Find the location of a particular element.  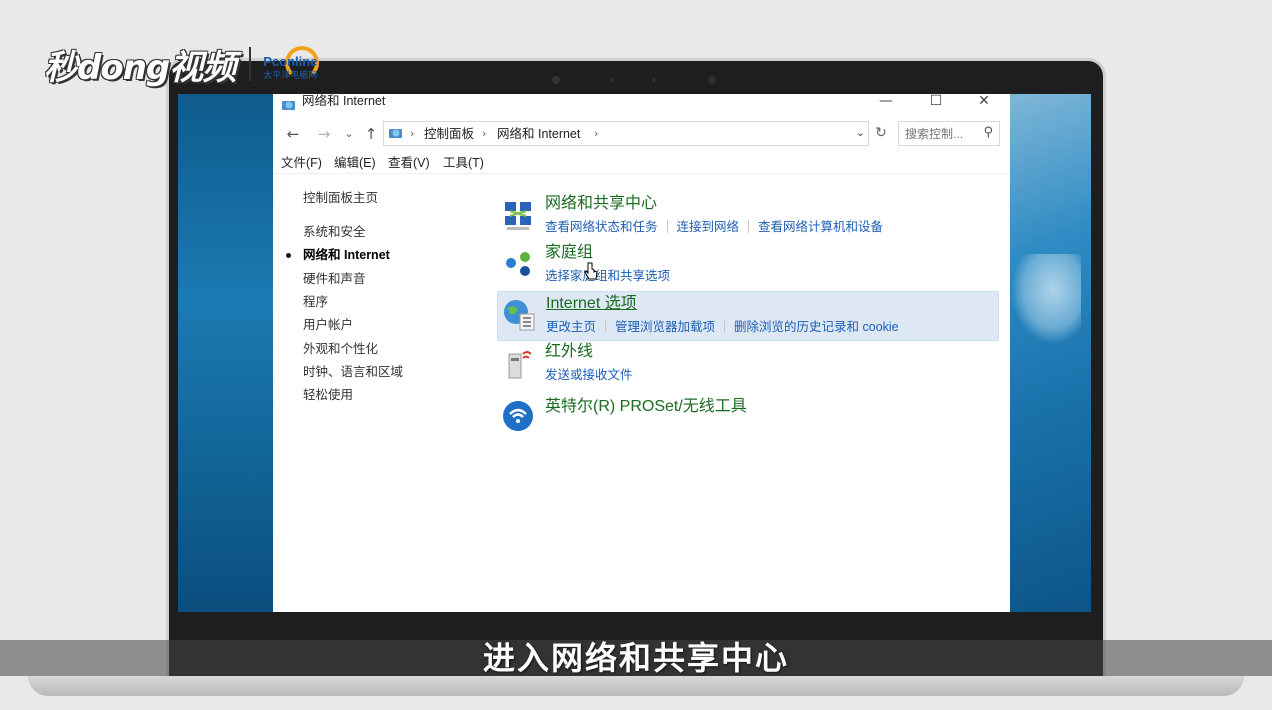

search-box: ⚲ is located at coordinates (949, 133).